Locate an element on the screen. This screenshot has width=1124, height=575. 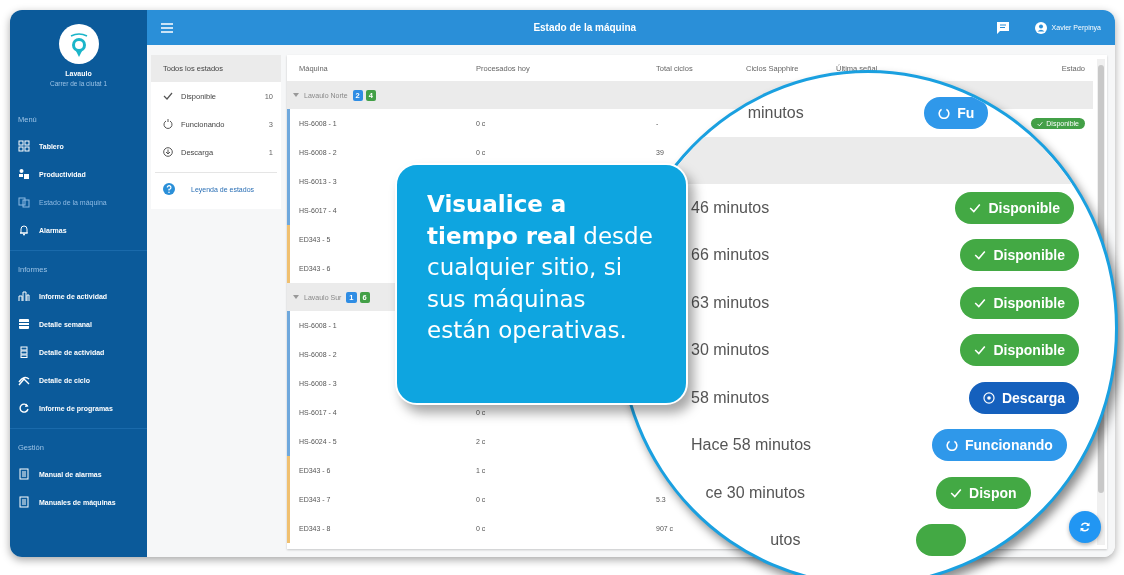
status-badge: Fu is located at coordinates (956, 112).